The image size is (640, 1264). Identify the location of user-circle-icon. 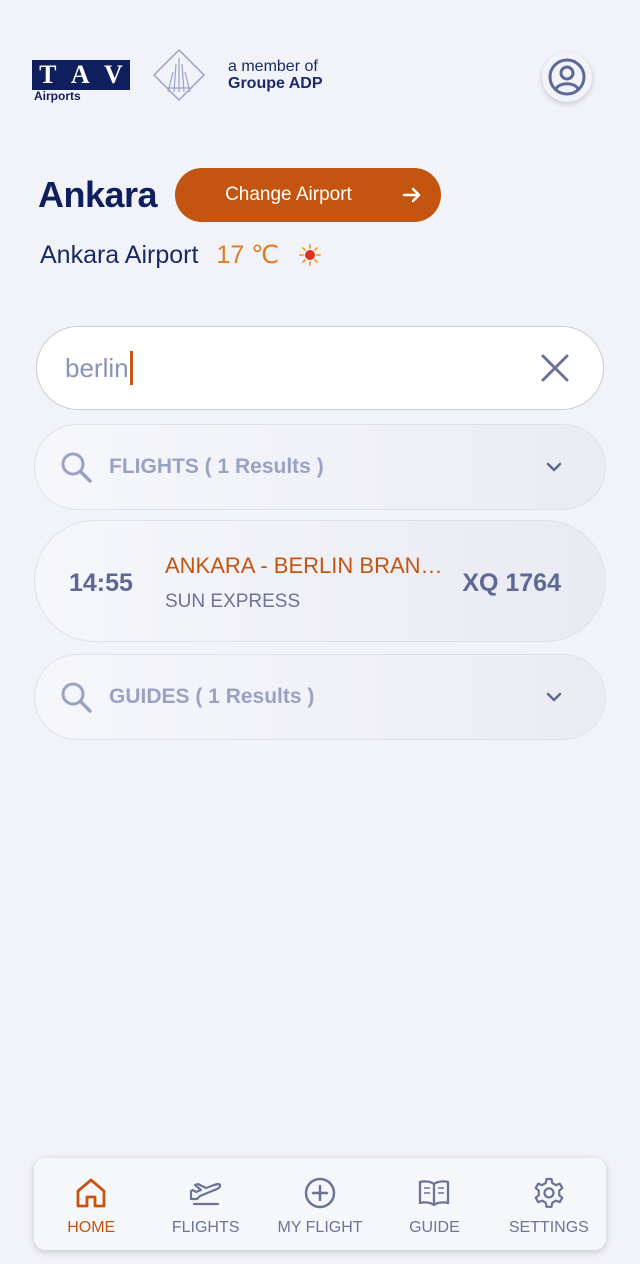
(567, 77).